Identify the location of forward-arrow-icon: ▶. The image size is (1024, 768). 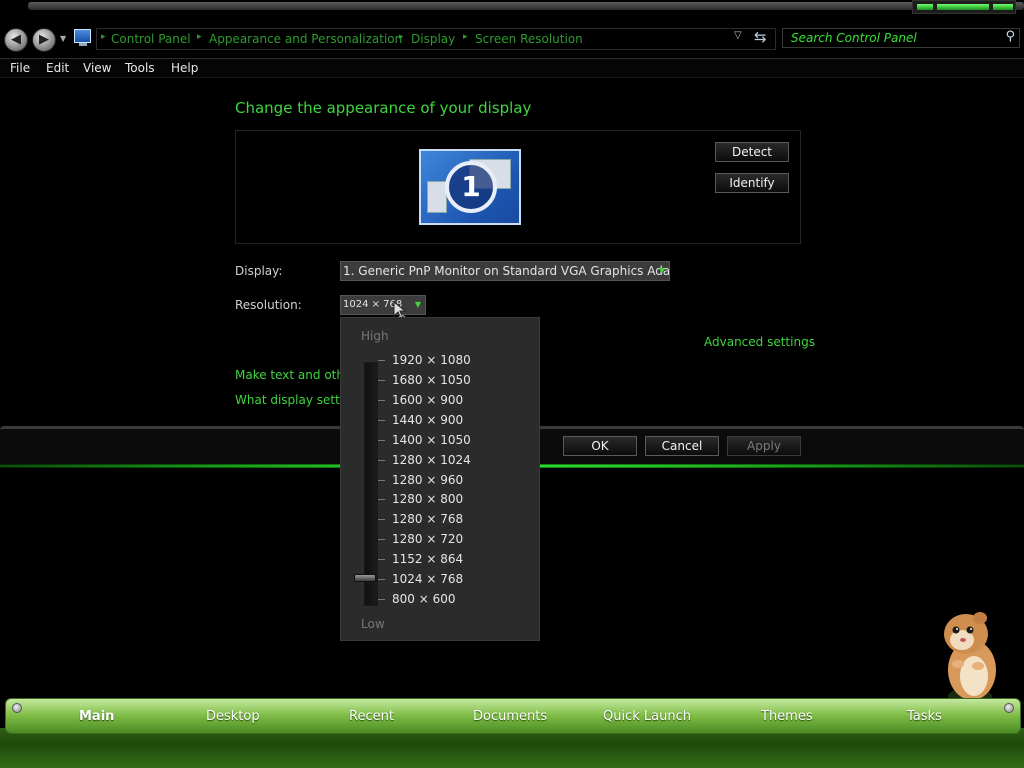
(44, 39).